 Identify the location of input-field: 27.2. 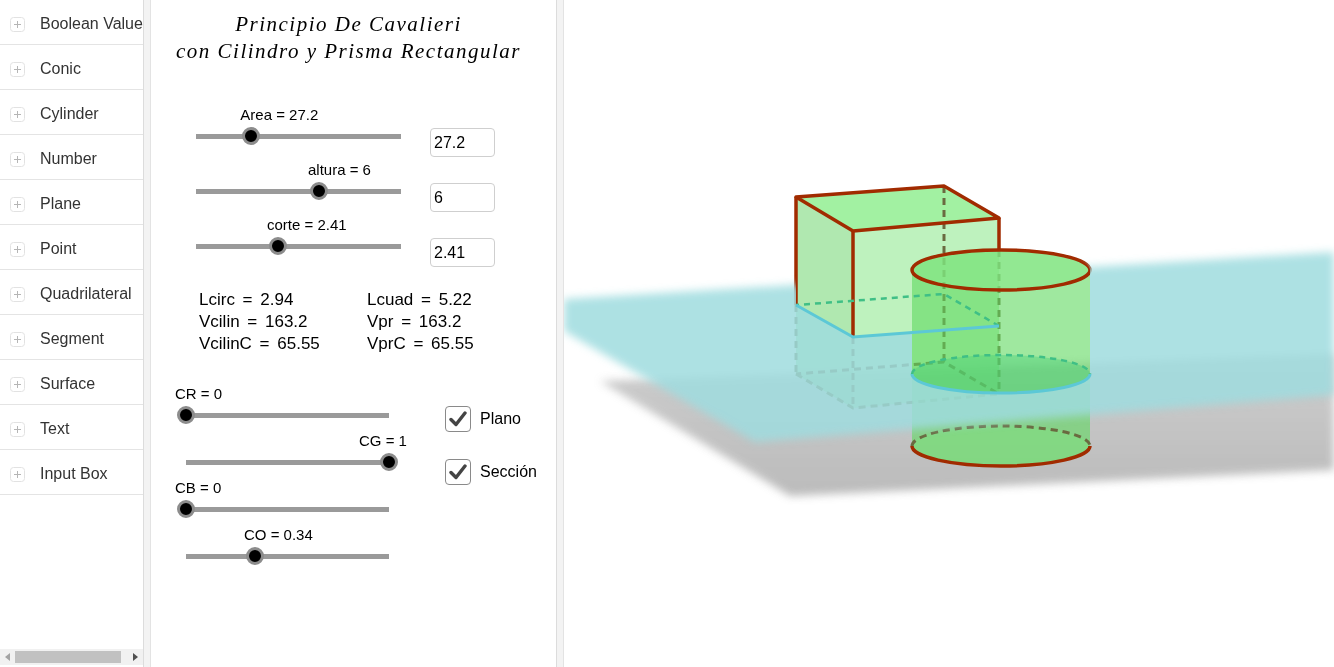
(462, 142).